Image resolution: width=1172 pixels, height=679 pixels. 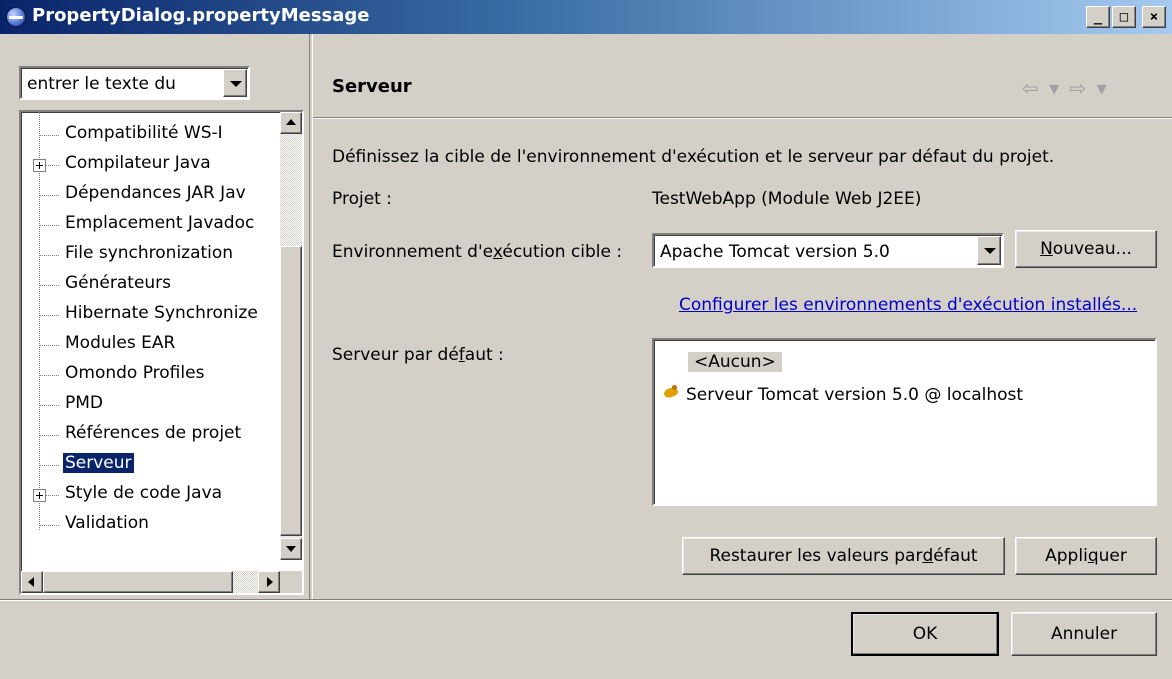 What do you see at coordinates (144, 133) in the screenshot?
I see `tree-item-label: Compatibilité WS-I` at bounding box center [144, 133].